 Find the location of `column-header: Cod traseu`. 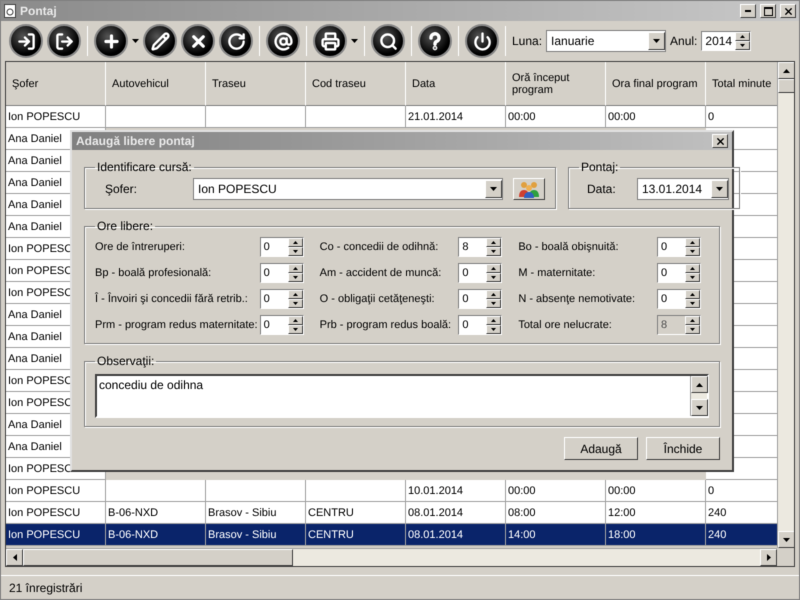

column-header: Cod traseu is located at coordinates (356, 84).